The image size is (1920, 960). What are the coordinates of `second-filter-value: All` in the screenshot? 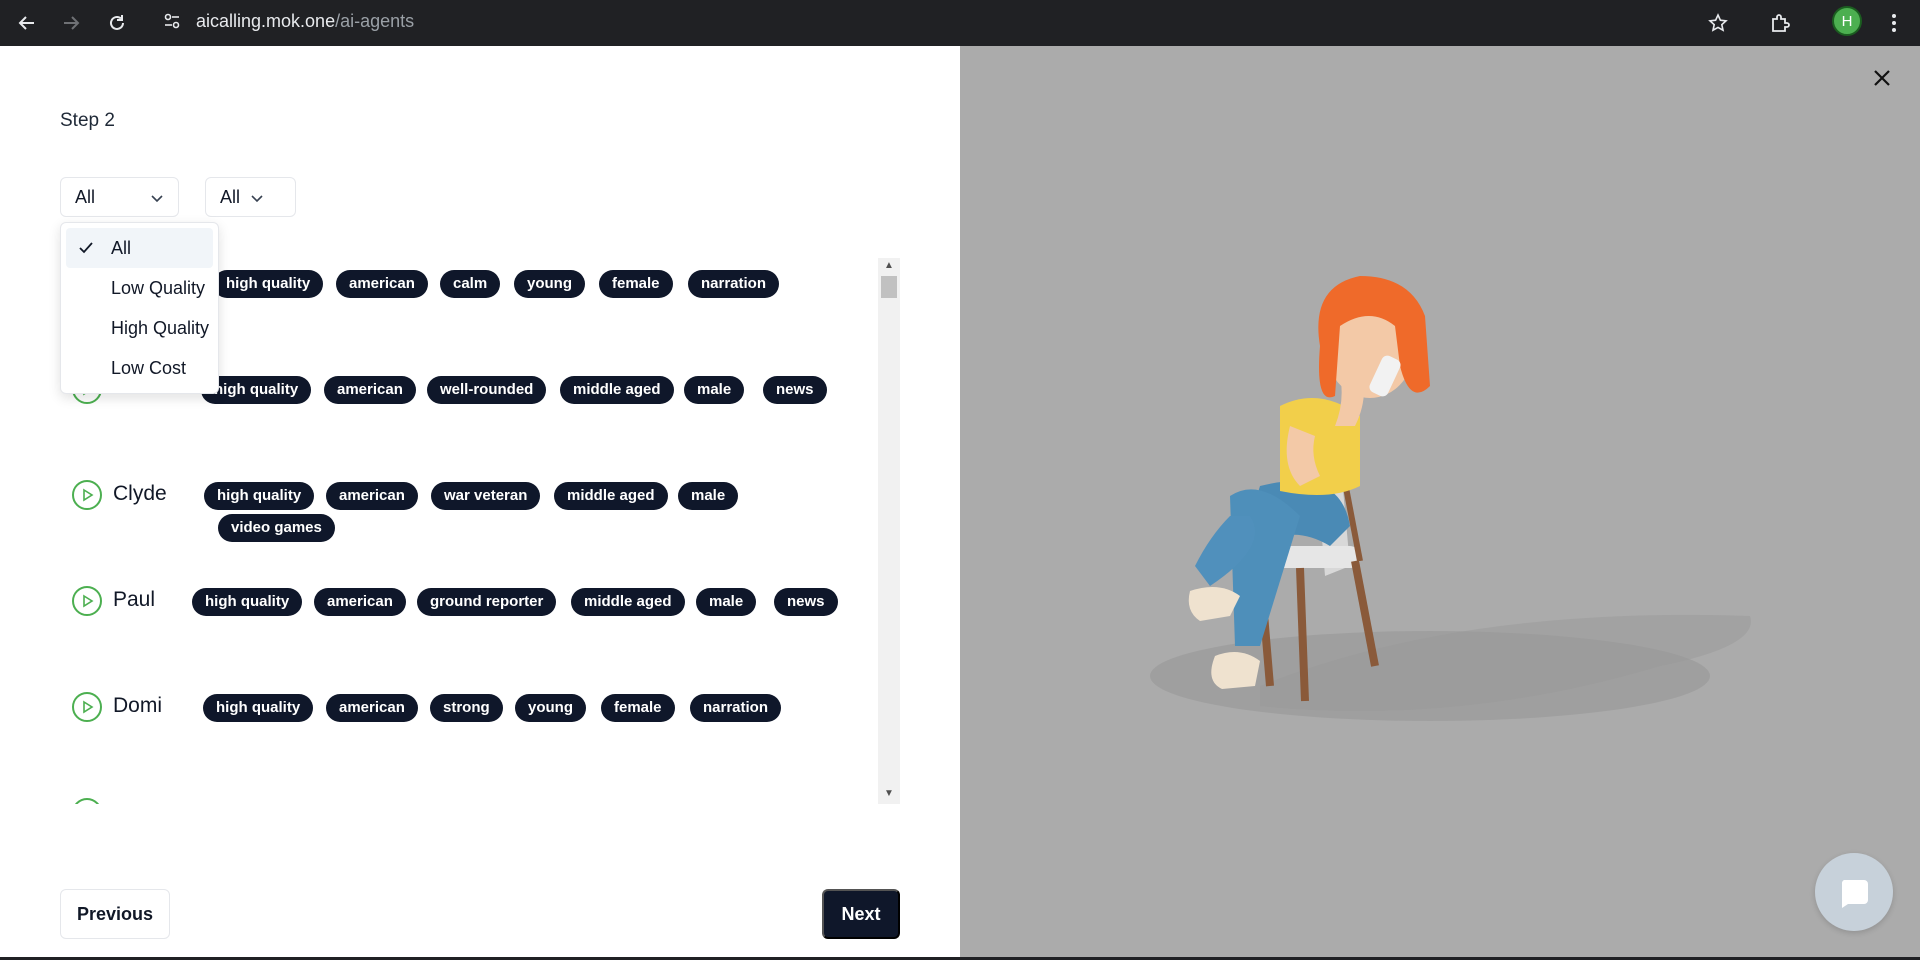 It's located at (230, 196).